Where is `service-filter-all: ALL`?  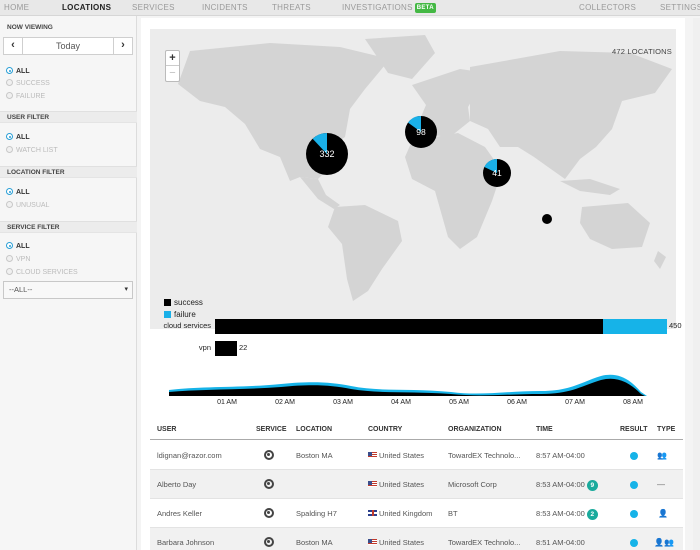 service-filter-all: ALL is located at coordinates (18, 247).